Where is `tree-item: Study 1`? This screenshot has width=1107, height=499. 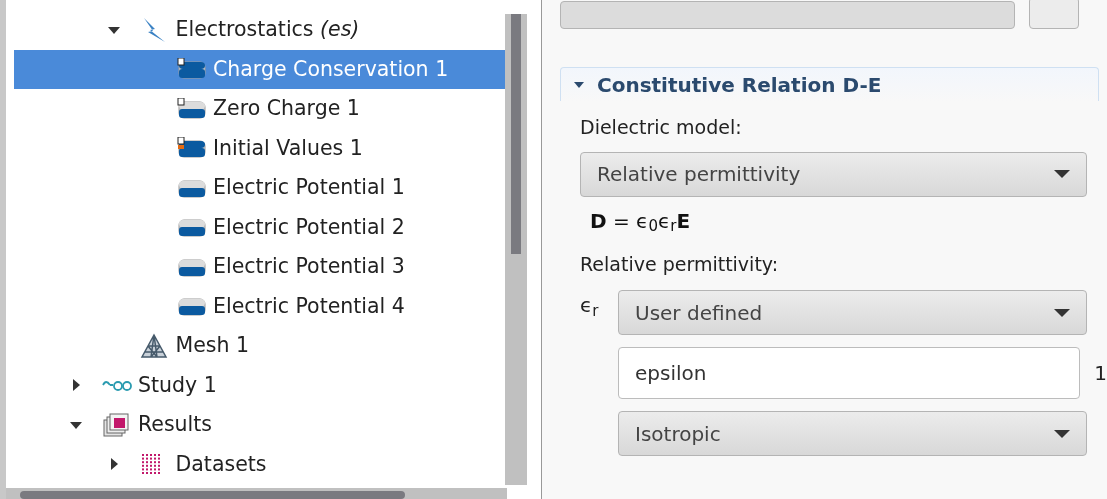 tree-item: Study 1 is located at coordinates (260, 385).